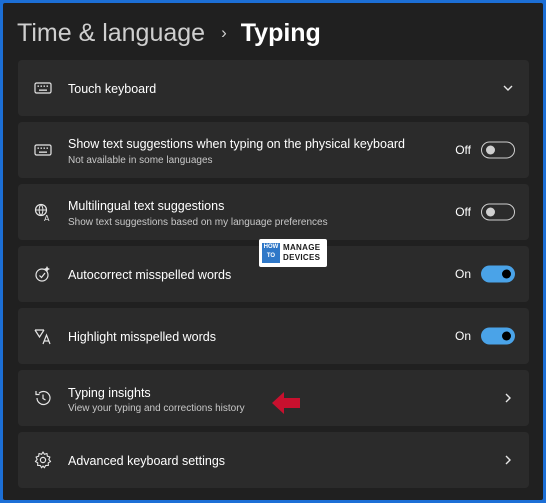 This screenshot has width=546, height=503. Describe the element at coordinates (43, 460) in the screenshot. I see `gear-icon` at that location.